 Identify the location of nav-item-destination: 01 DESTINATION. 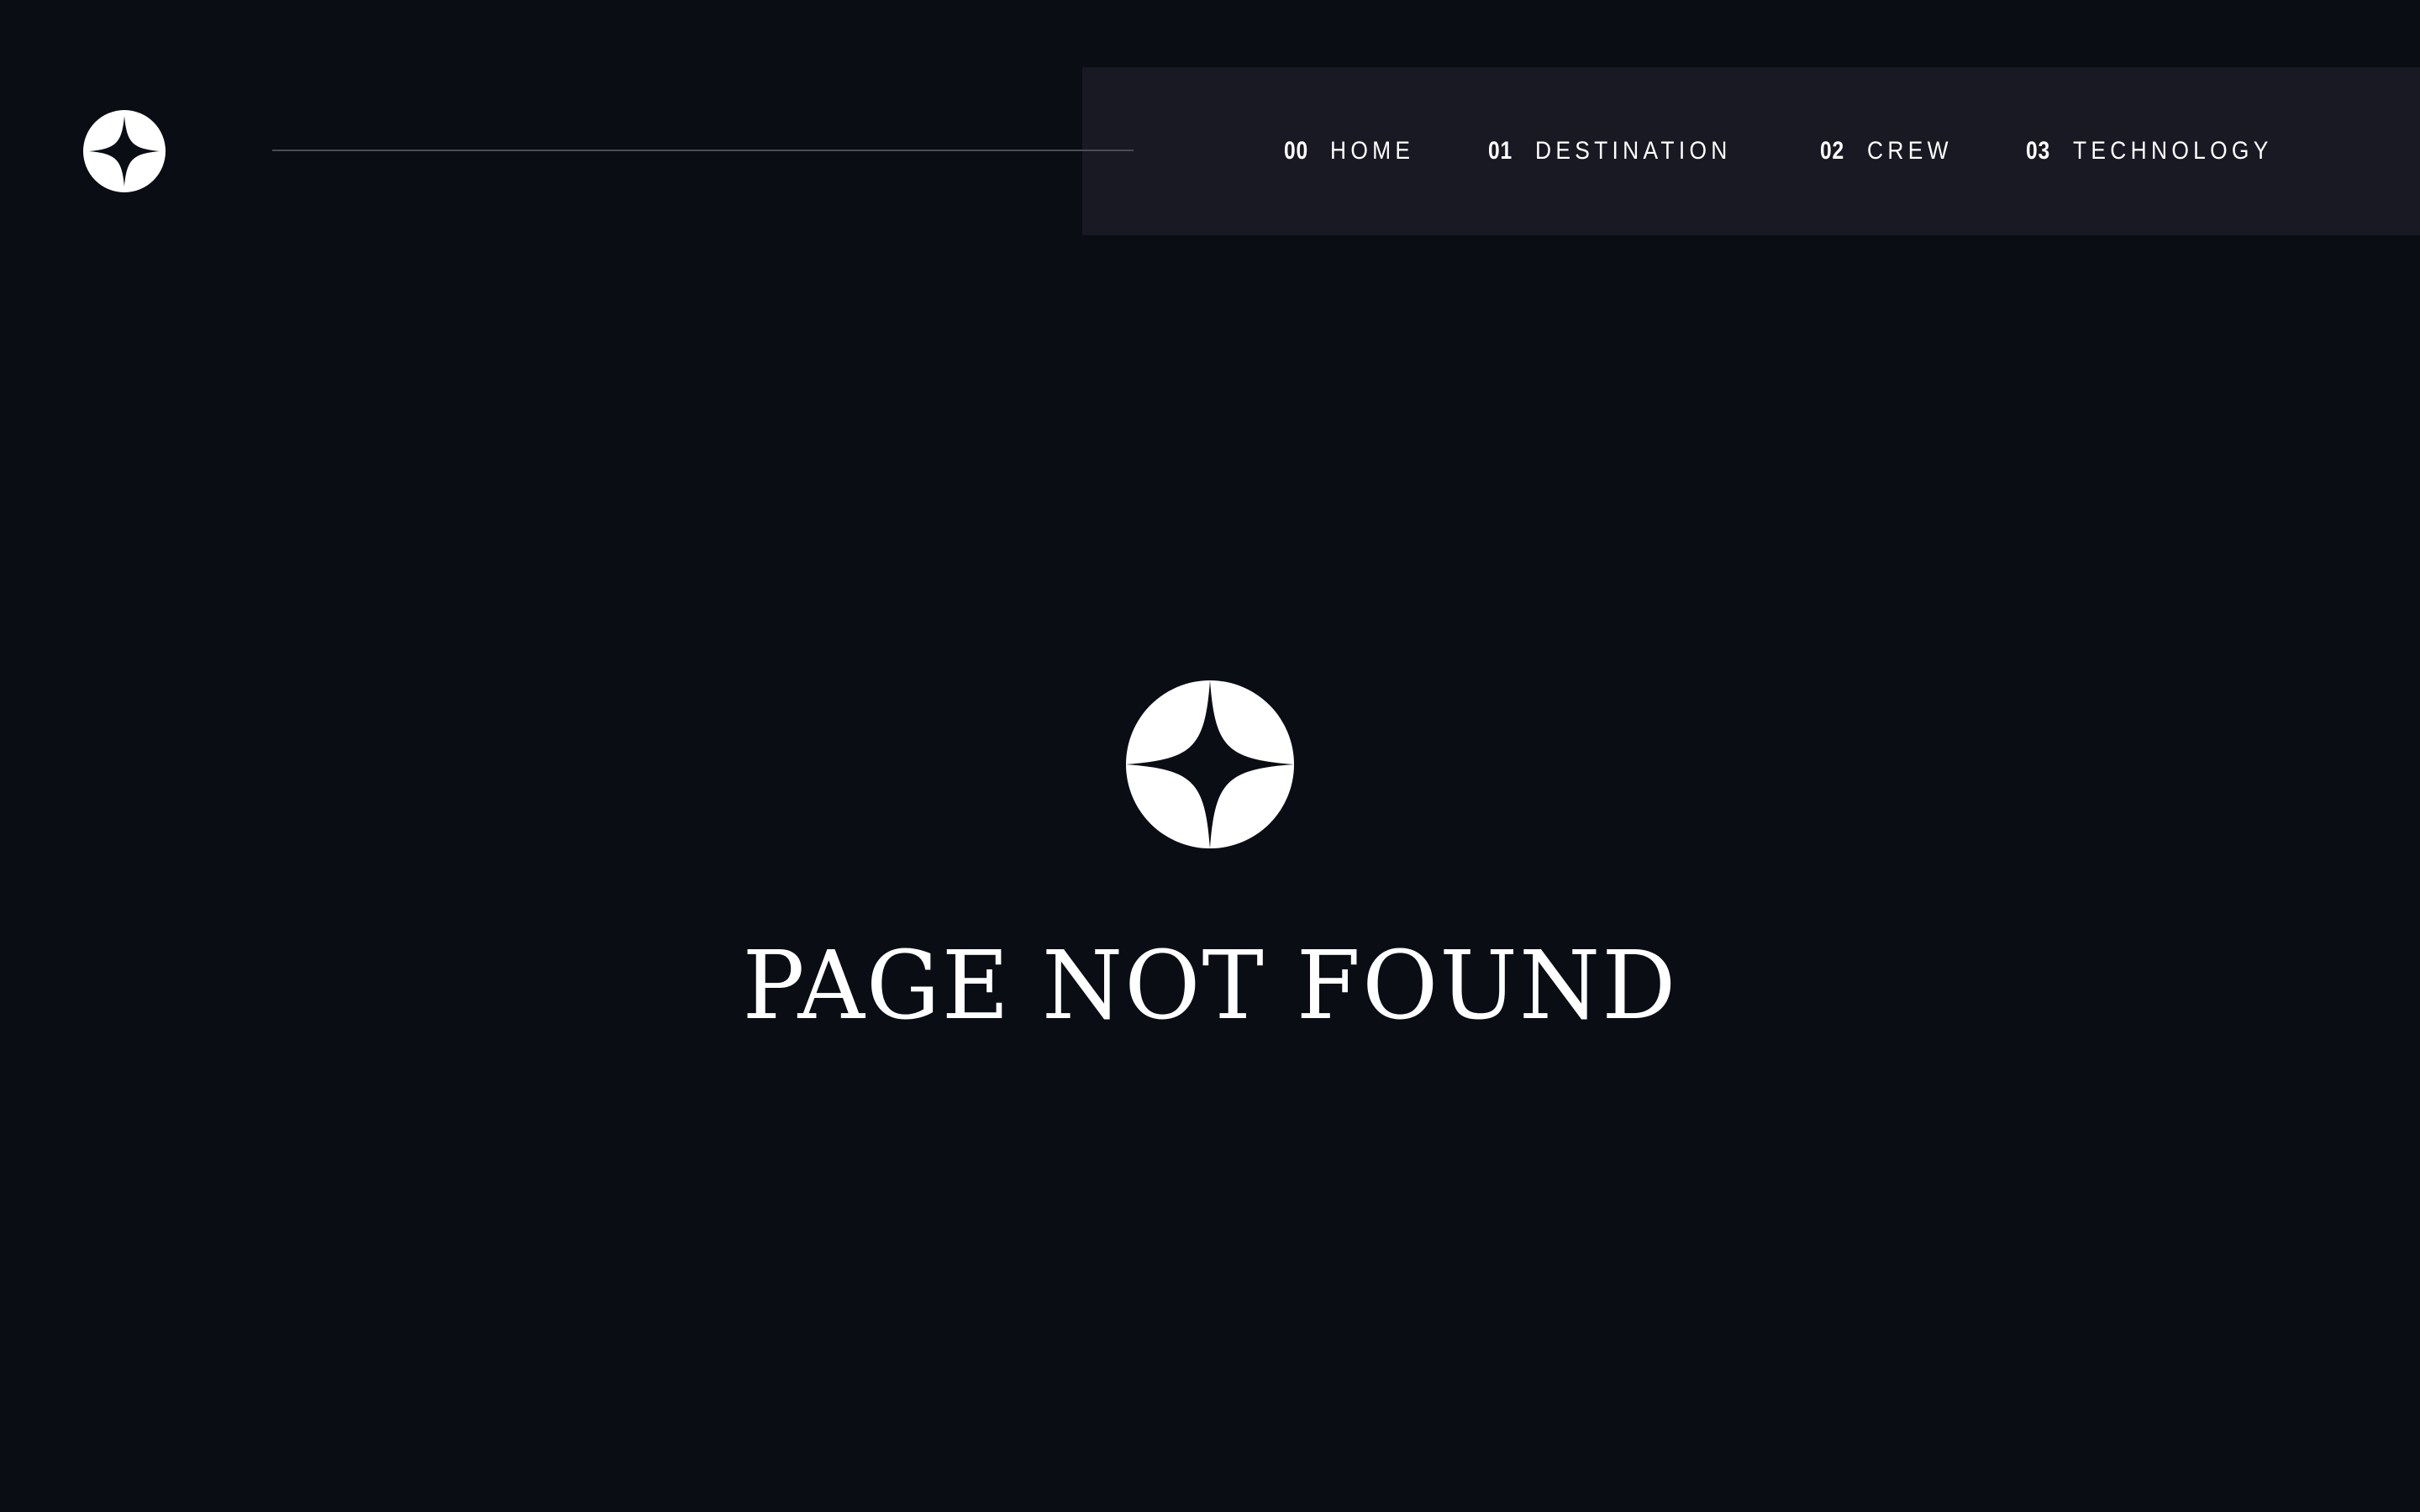
(1623, 151).